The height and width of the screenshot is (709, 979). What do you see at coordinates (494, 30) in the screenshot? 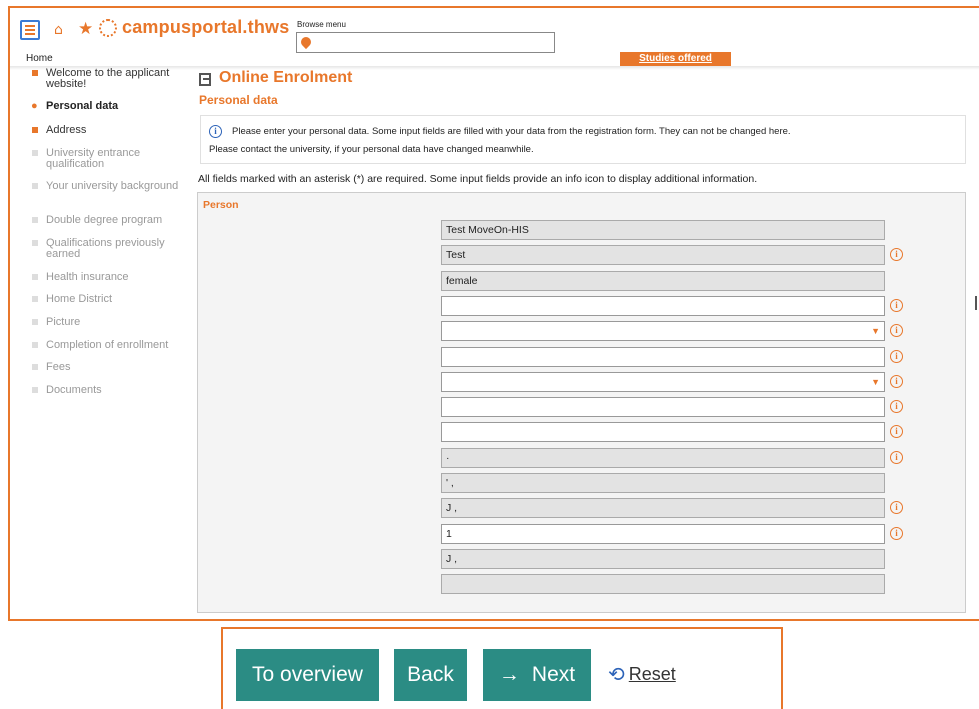
I see `top-header: ⌂ ★ campusportal.thws Browse menu` at bounding box center [494, 30].